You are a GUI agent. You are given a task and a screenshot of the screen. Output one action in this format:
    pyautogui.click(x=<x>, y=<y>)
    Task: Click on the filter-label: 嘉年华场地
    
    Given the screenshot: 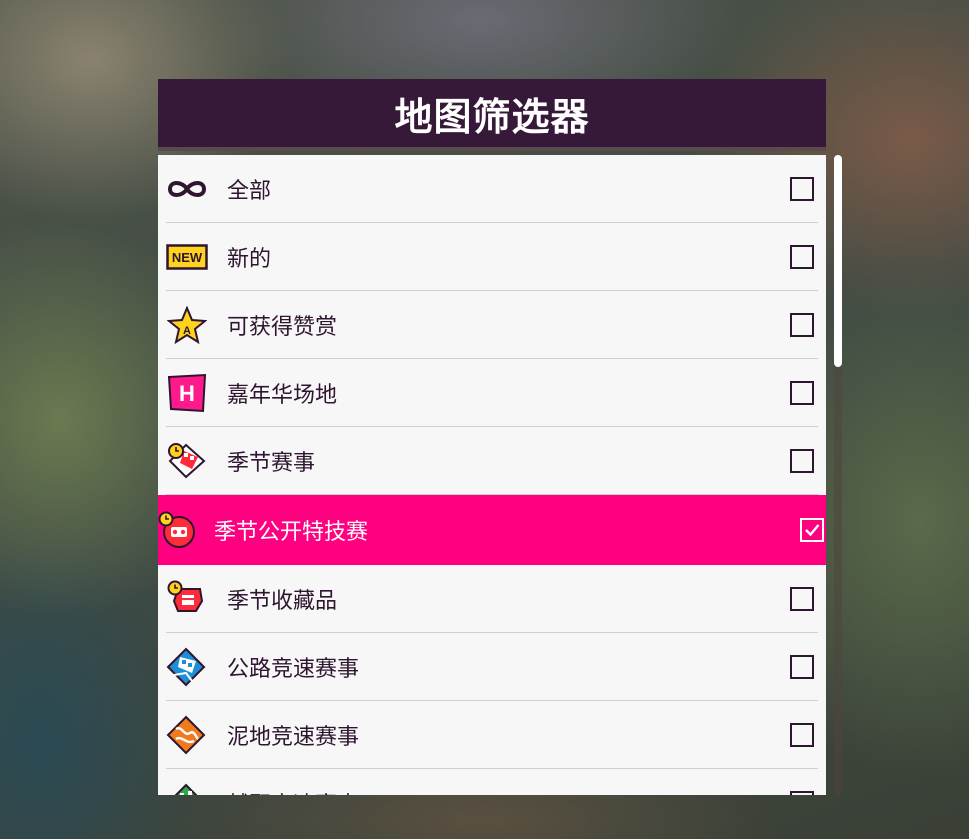 What is the action you would take?
    pyautogui.click(x=282, y=395)
    